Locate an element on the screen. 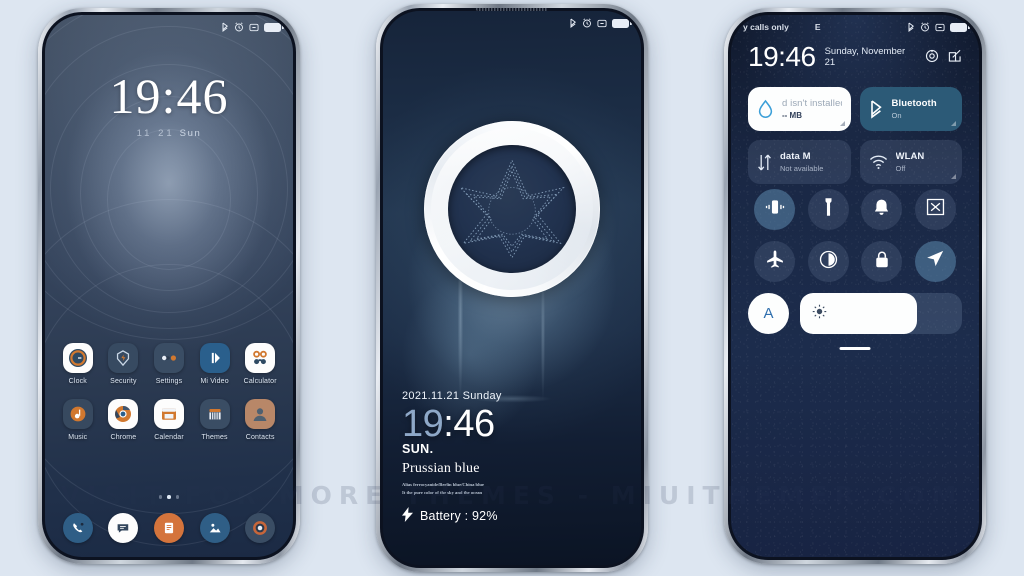  tile-title: WLAN is located at coordinates (910, 157).